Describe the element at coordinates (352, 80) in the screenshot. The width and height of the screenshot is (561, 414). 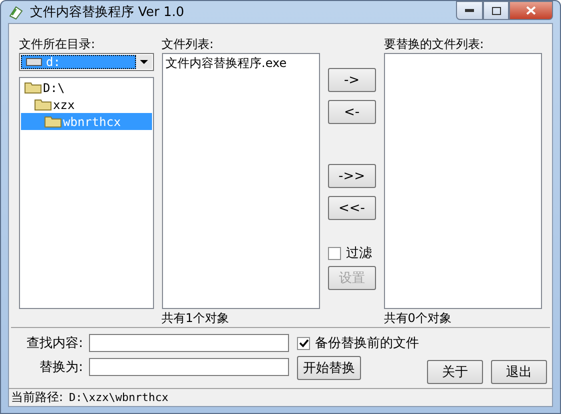
I see `move-button: ->` at that location.